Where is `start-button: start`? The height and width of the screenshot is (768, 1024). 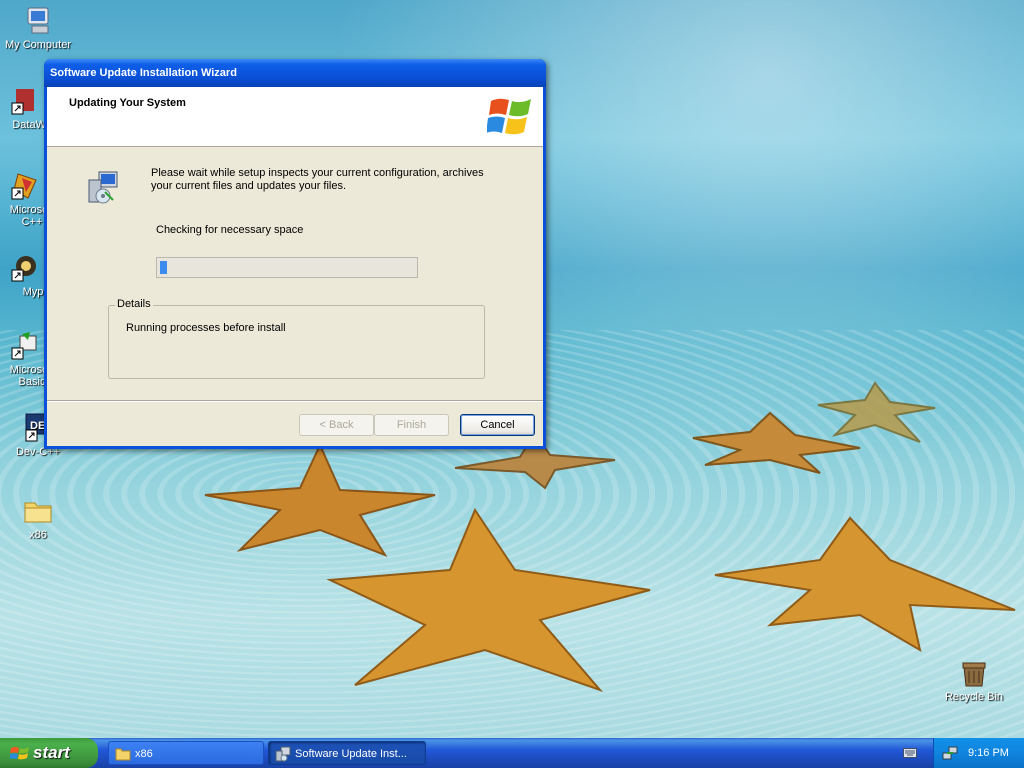 start-button: start is located at coordinates (49, 753).